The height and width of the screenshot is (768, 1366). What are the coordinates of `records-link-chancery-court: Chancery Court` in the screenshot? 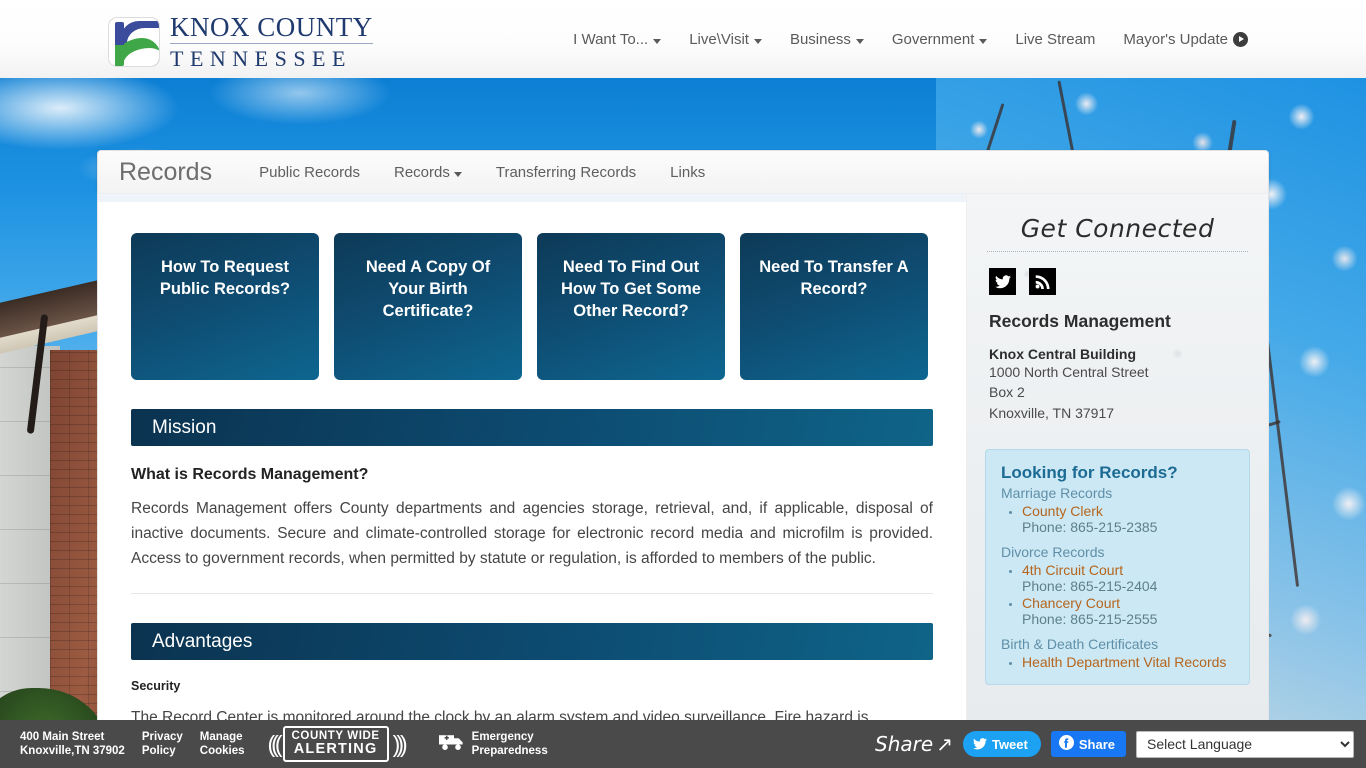 It's located at (1128, 603).